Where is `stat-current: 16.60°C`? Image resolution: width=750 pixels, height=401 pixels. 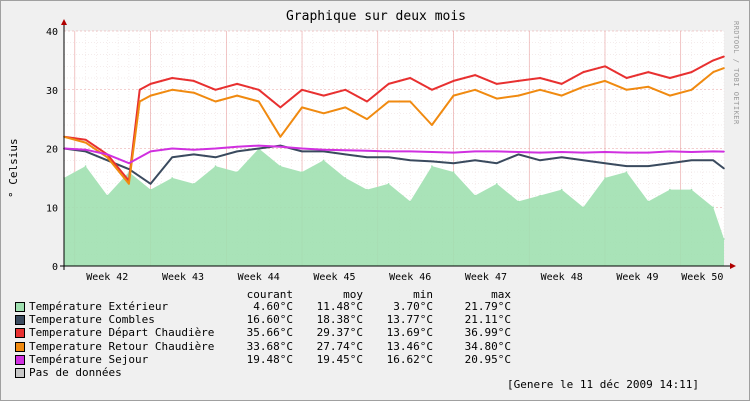 stat-current: 16.60°C is located at coordinates (269, 320).